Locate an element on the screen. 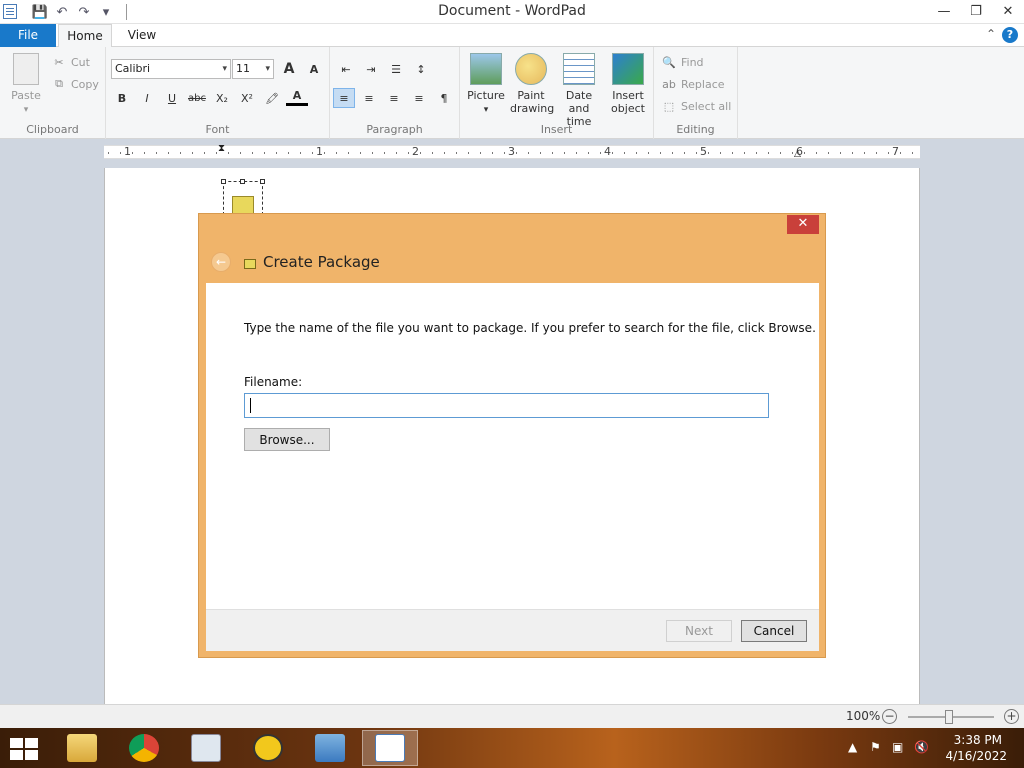 The image size is (1024, 768). minimize-button: — is located at coordinates (944, 11).